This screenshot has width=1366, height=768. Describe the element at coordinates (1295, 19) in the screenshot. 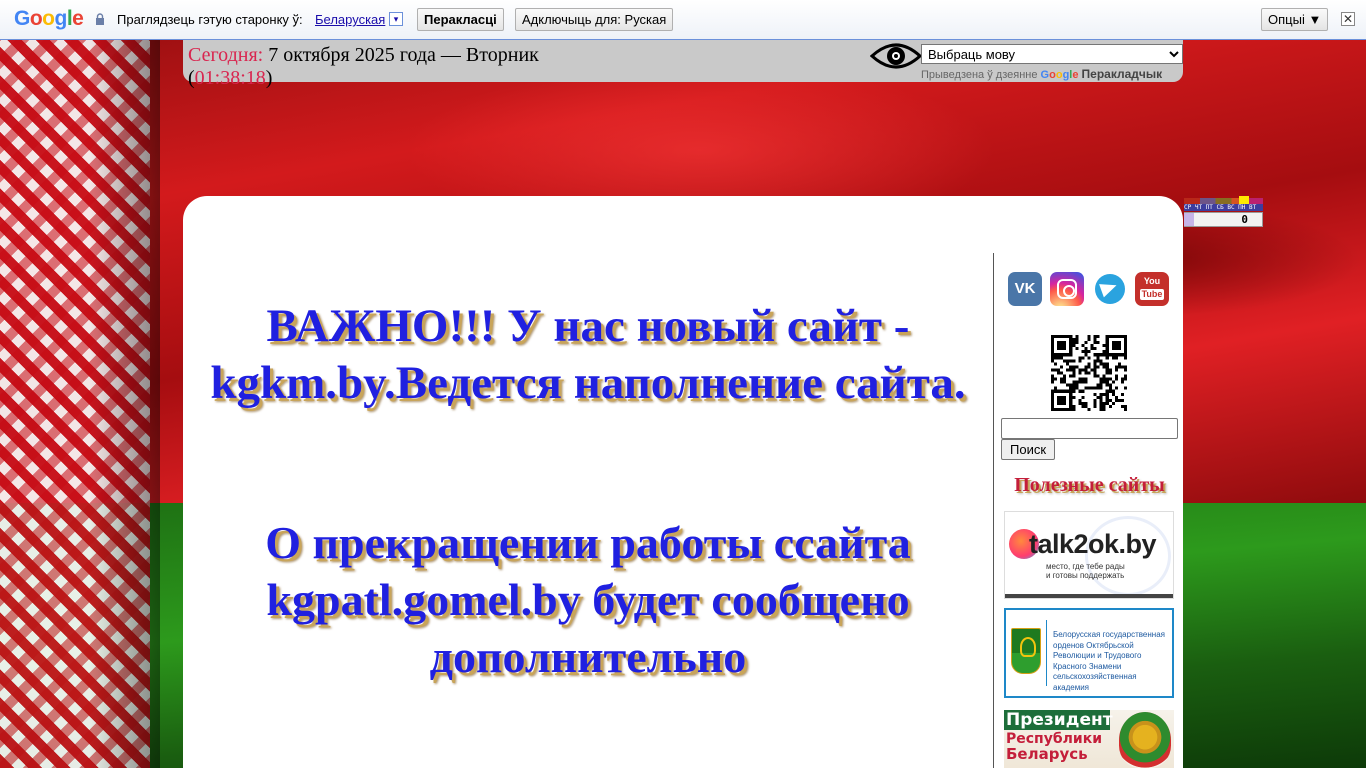

I see `translate-options-button: Опцыі ▼` at that location.